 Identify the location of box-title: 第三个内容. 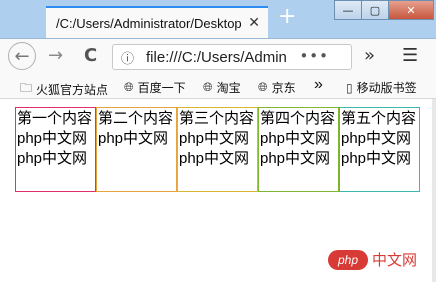
(217, 118).